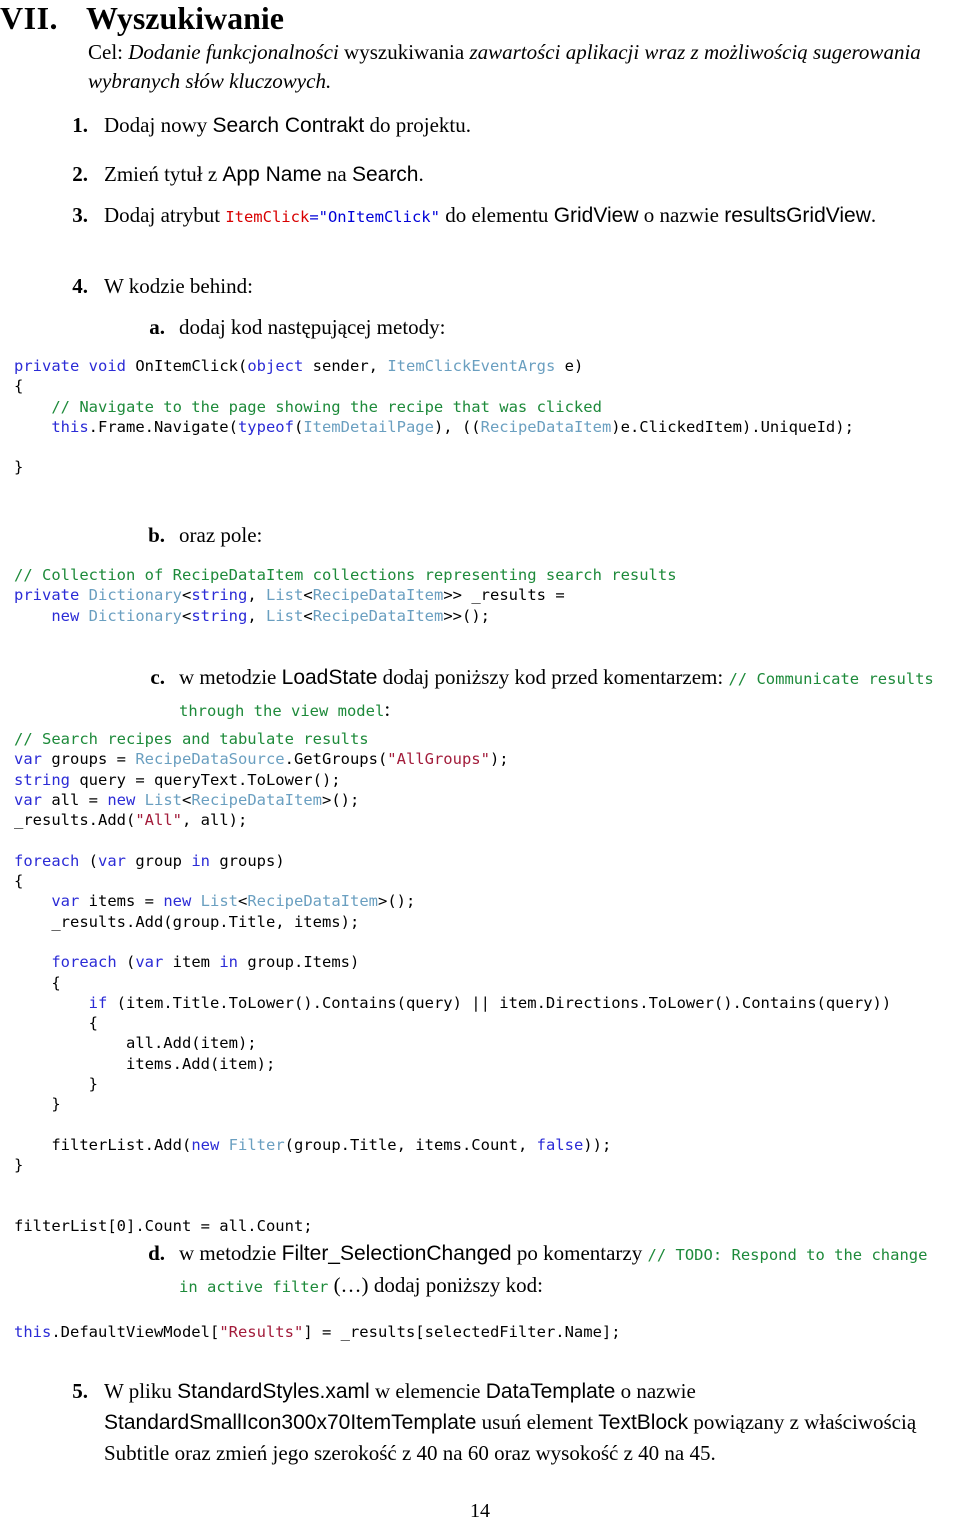  I want to click on substep-b: b. oraz pole:, so click(525, 535).